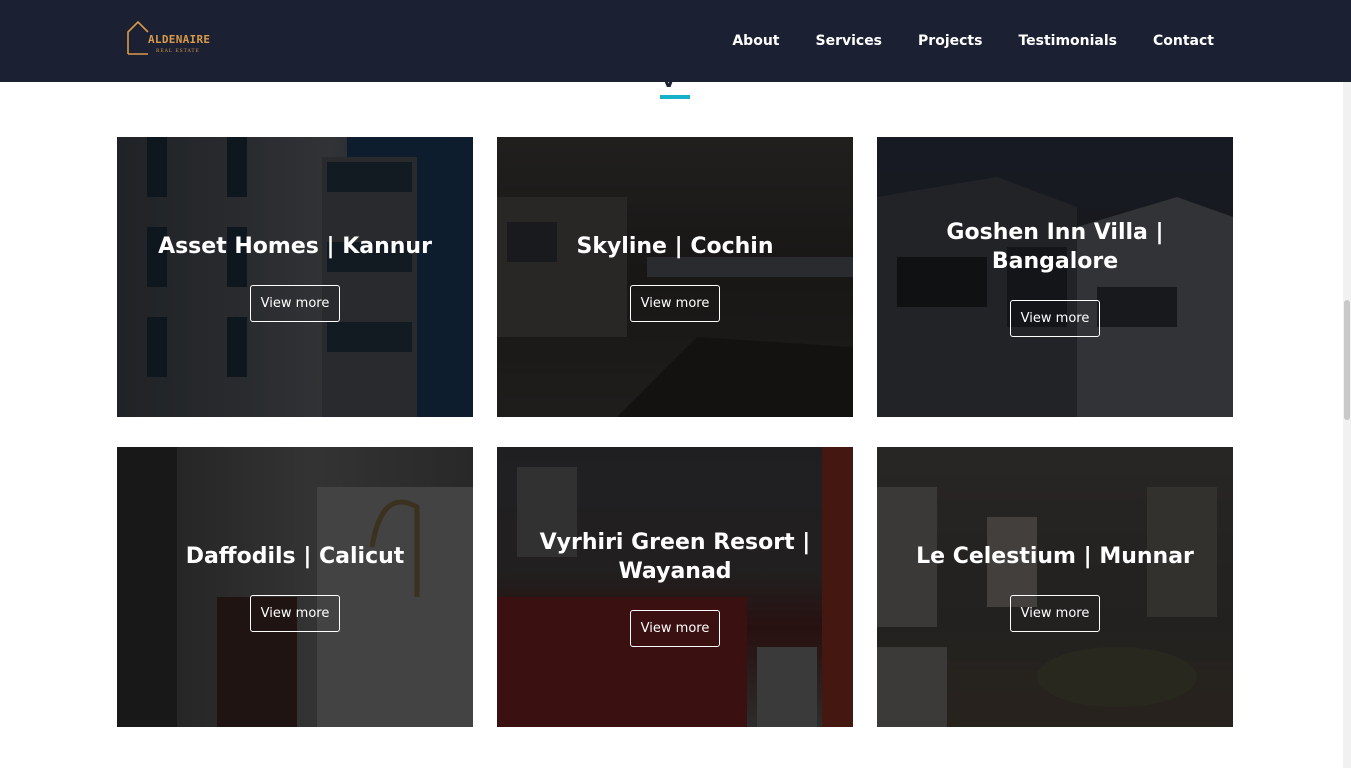 The height and width of the screenshot is (768, 1351). Describe the element at coordinates (178, 51) in the screenshot. I see `logo-subtext: REAL ESTATE` at that location.